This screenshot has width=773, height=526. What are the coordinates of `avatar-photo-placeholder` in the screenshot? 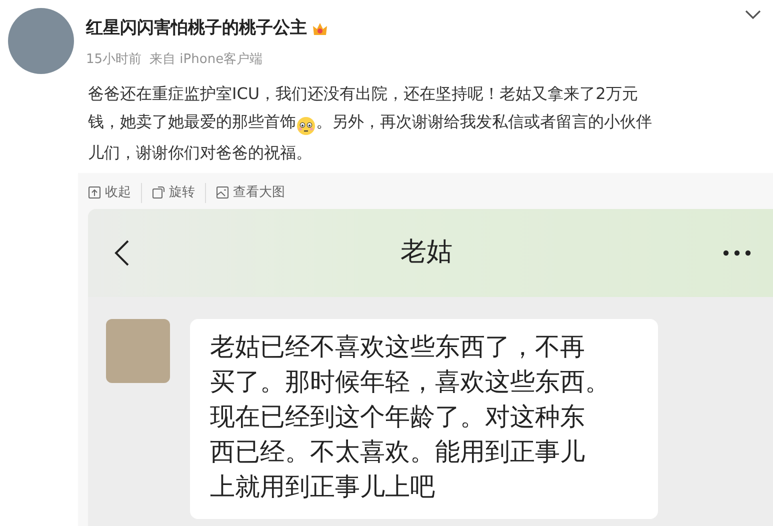 It's located at (138, 350).